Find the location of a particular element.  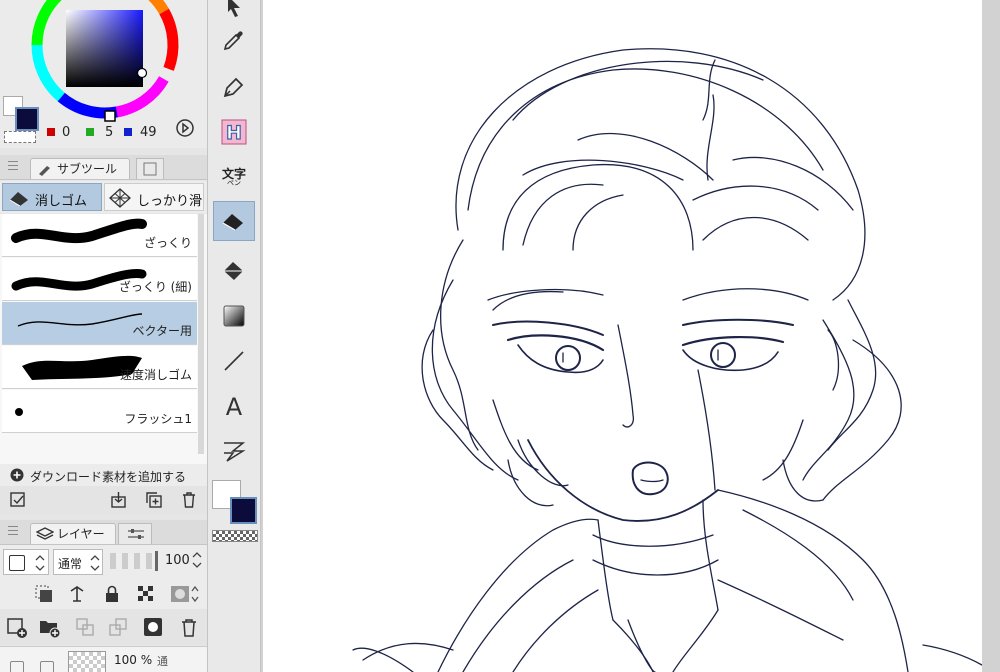

mask-icon is located at coordinates (185, 594).